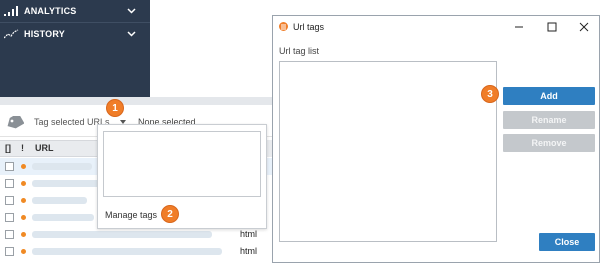 This screenshot has height=263, width=600. Describe the element at coordinates (44, 148) in the screenshot. I see `column-header-url: URL` at that location.